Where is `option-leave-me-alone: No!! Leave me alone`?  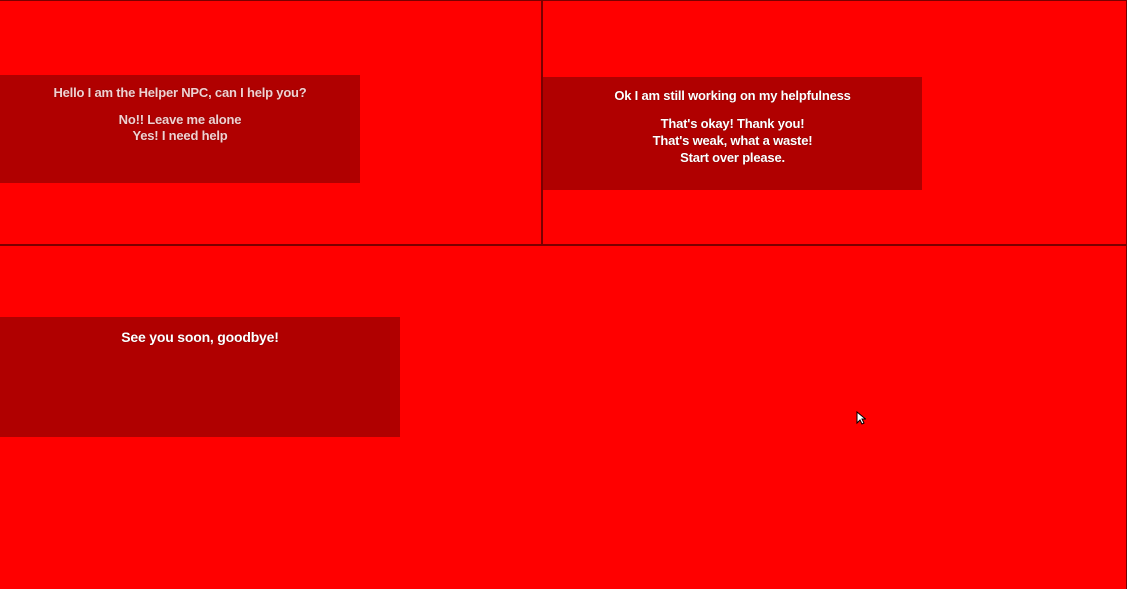 option-leave-me-alone: No!! Leave me alone is located at coordinates (180, 120).